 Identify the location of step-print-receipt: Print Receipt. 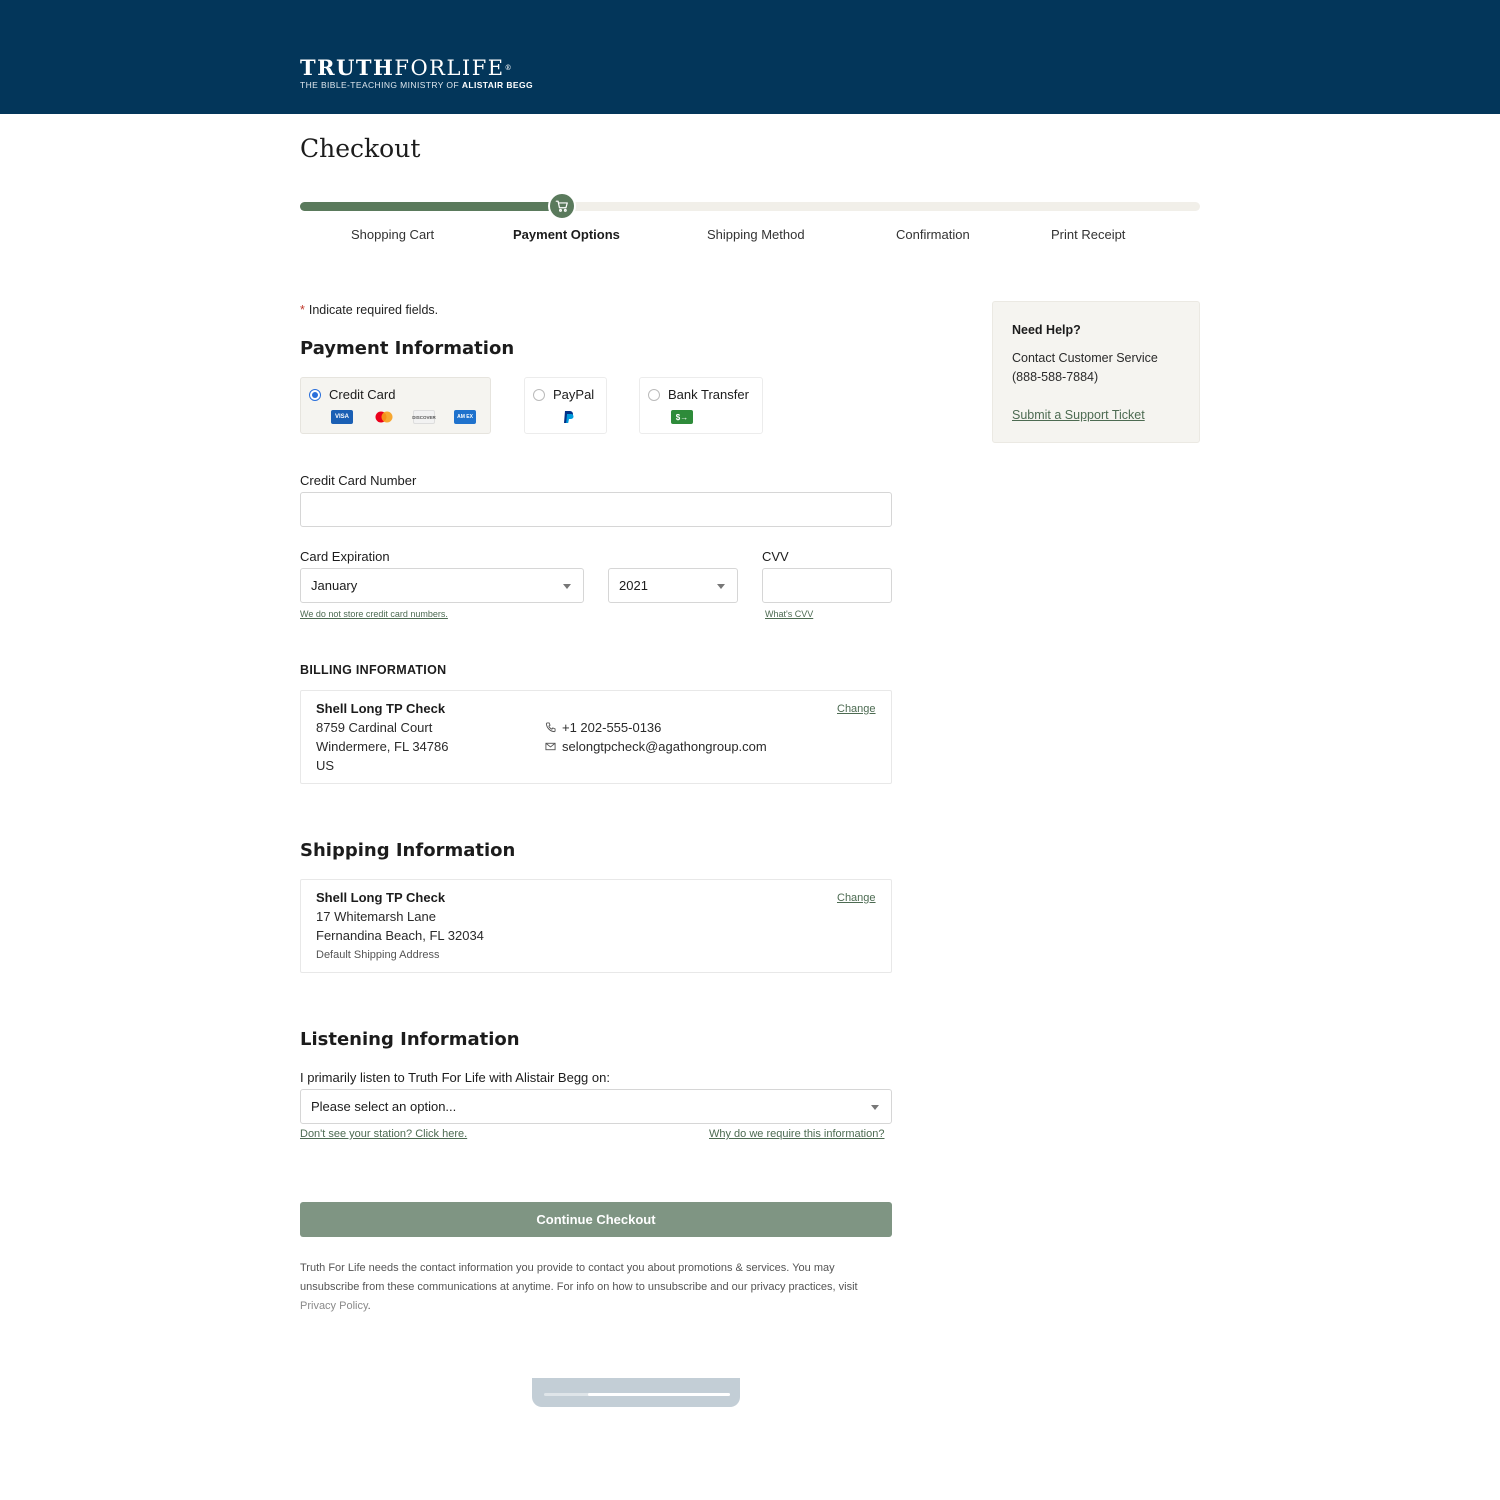
(1088, 234).